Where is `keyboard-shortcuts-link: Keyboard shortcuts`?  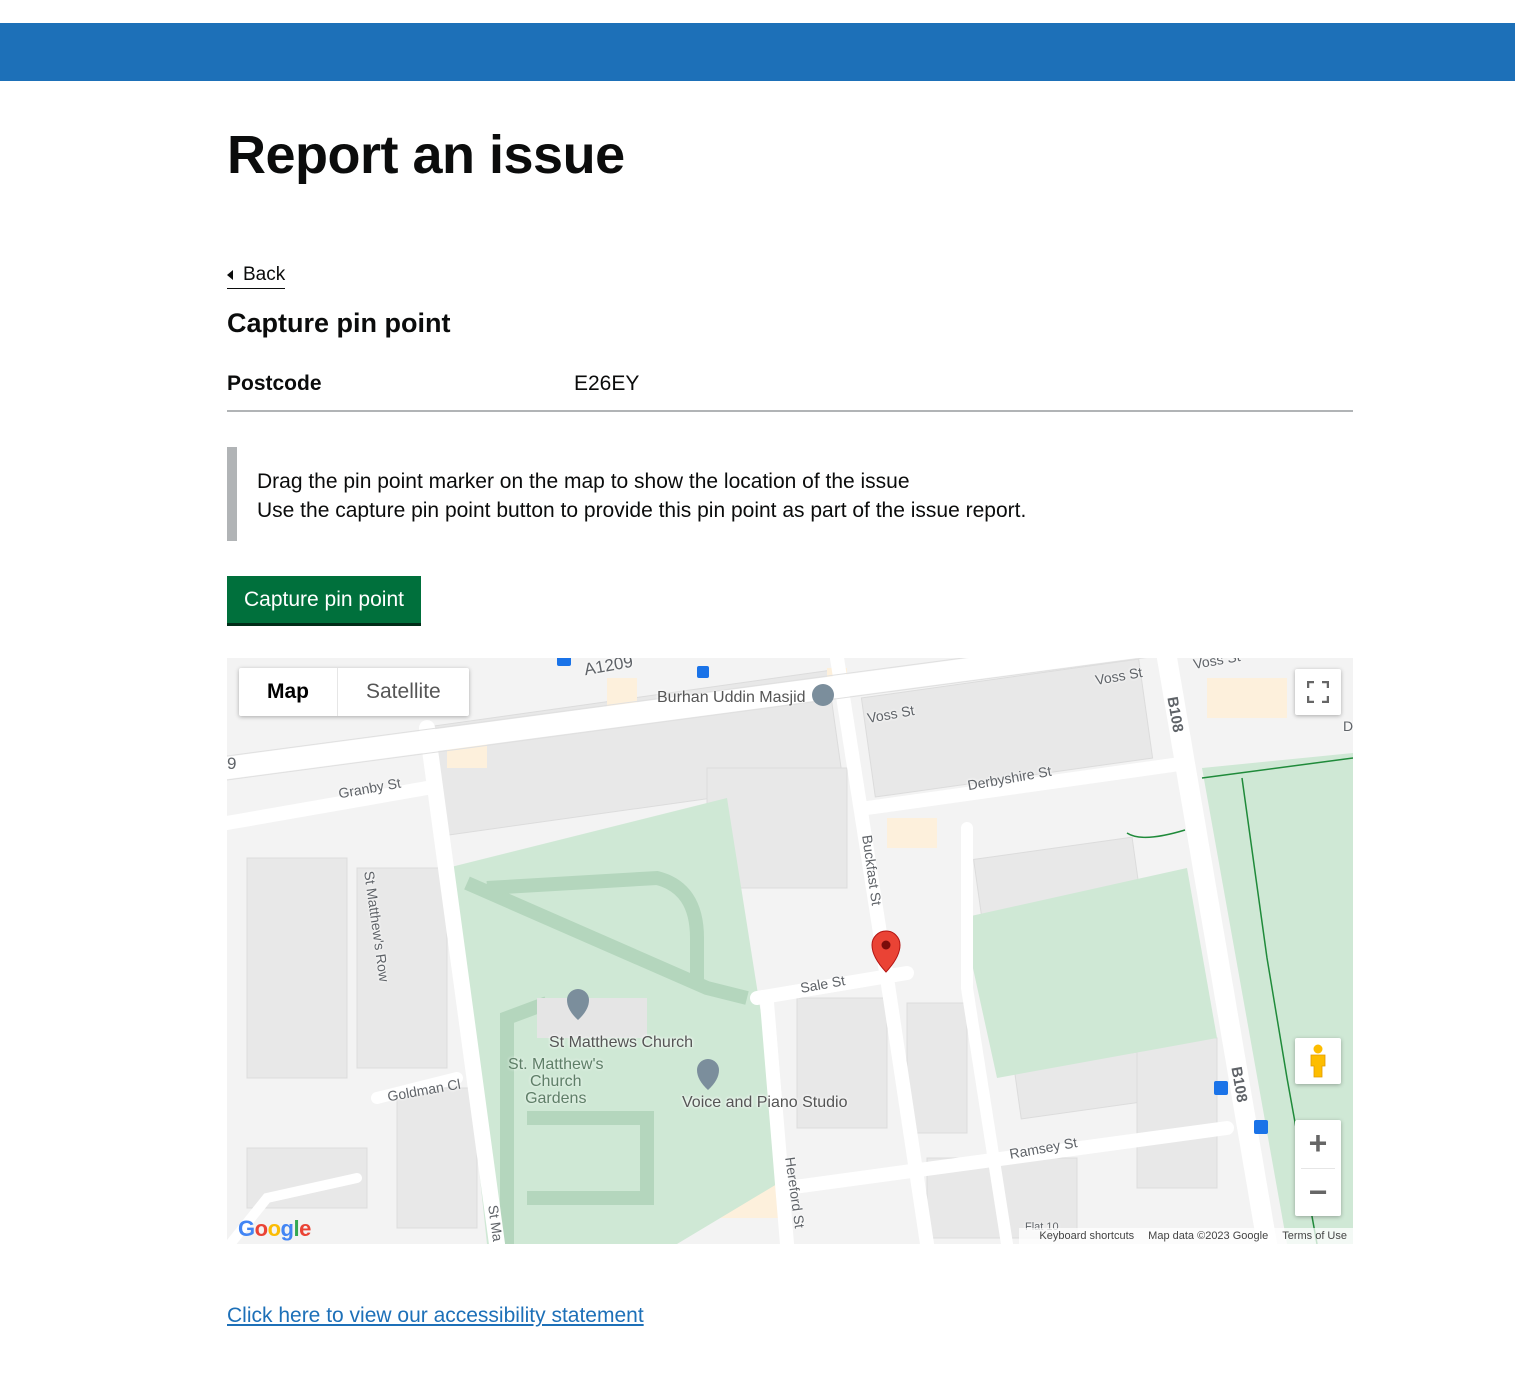
keyboard-shortcuts-link: Keyboard shortcuts is located at coordinates (1086, 1236).